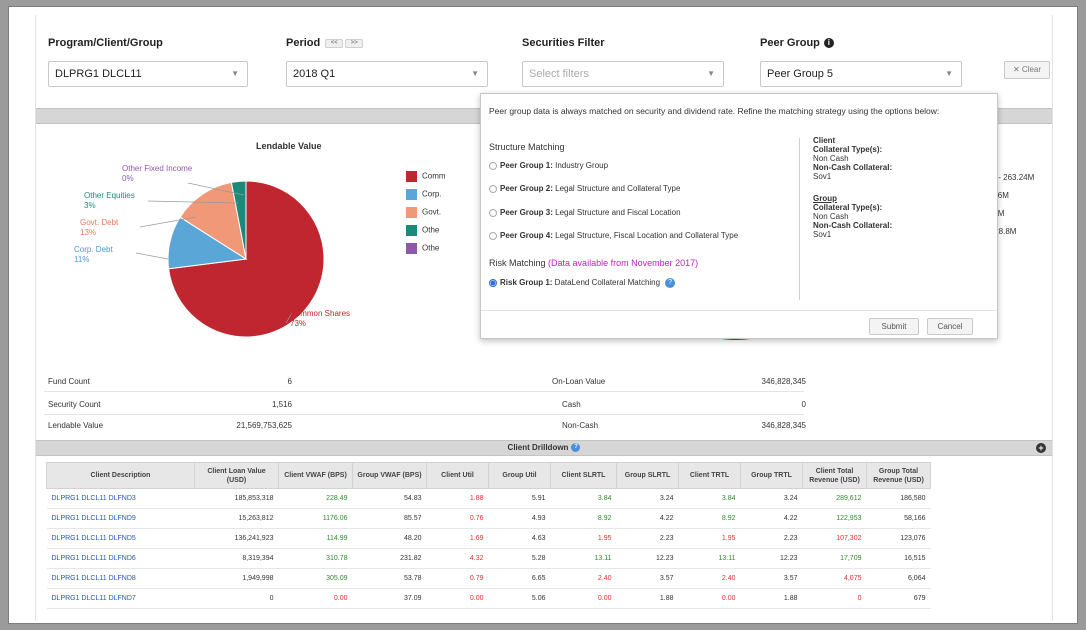 The image size is (1086, 630). I want to click on chevron-down-icon: ▼, so click(235, 73).